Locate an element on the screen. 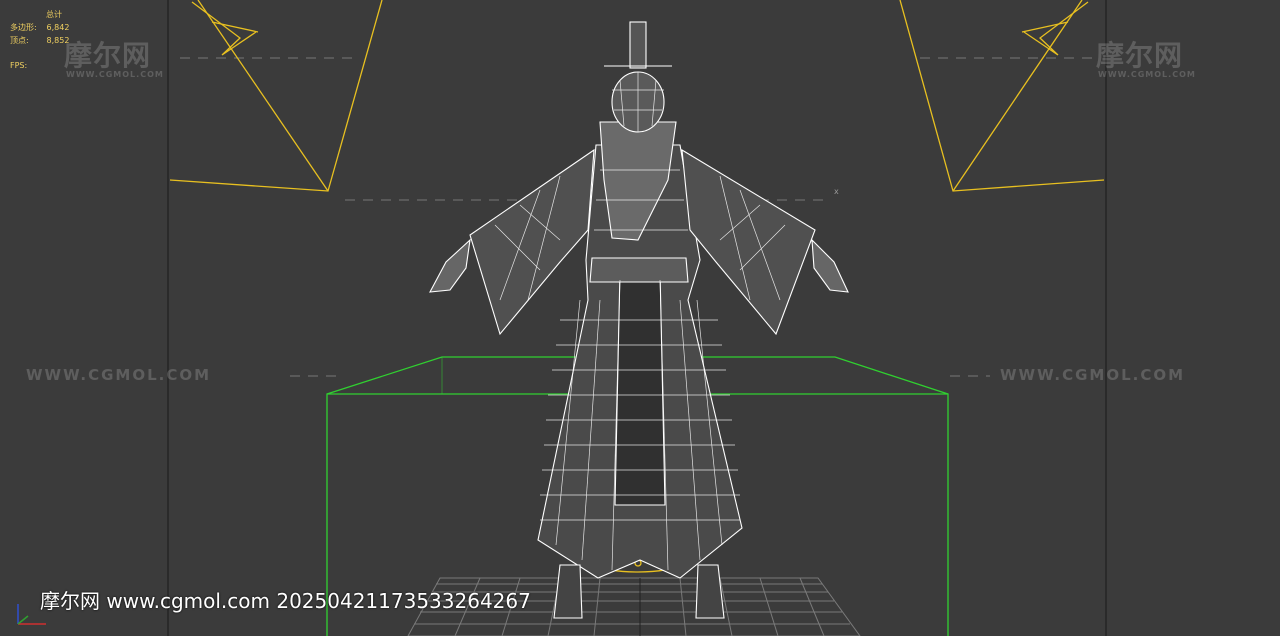 The height and width of the screenshot is (636, 1280). watermark-logo-right: 摩尔网 is located at coordinates (1140, 55).